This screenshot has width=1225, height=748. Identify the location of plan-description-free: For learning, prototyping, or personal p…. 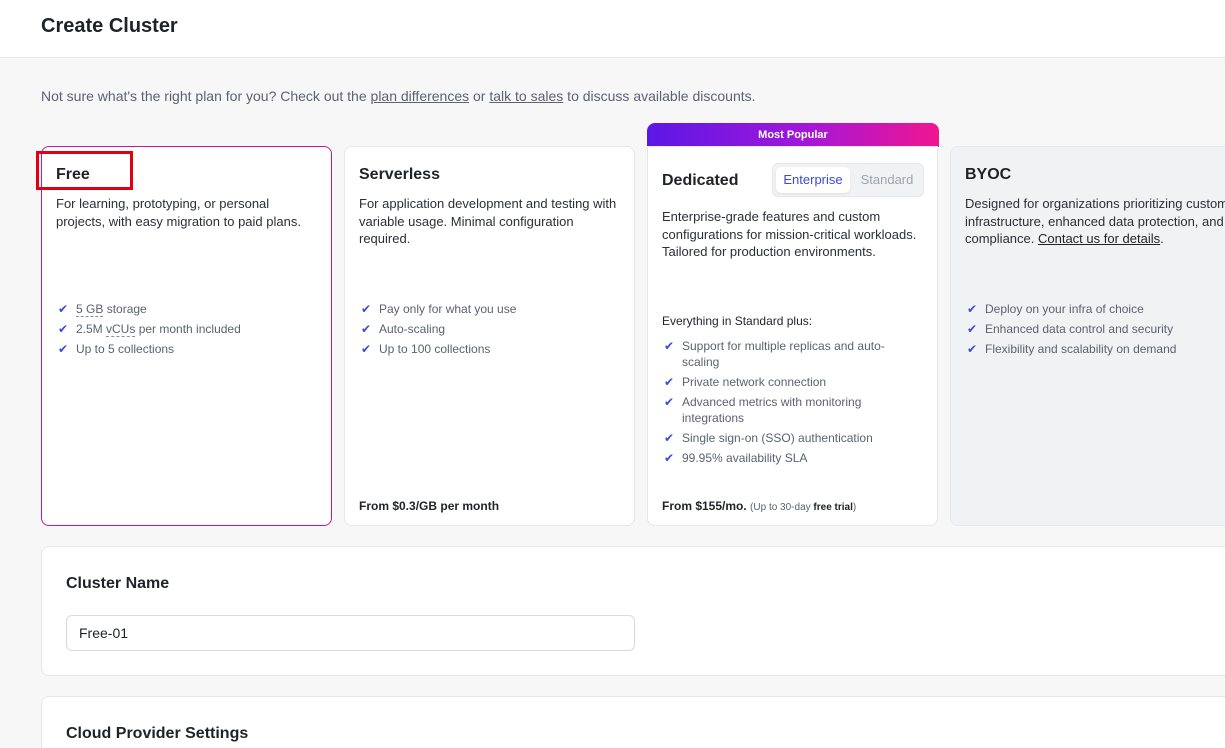
(178, 212).